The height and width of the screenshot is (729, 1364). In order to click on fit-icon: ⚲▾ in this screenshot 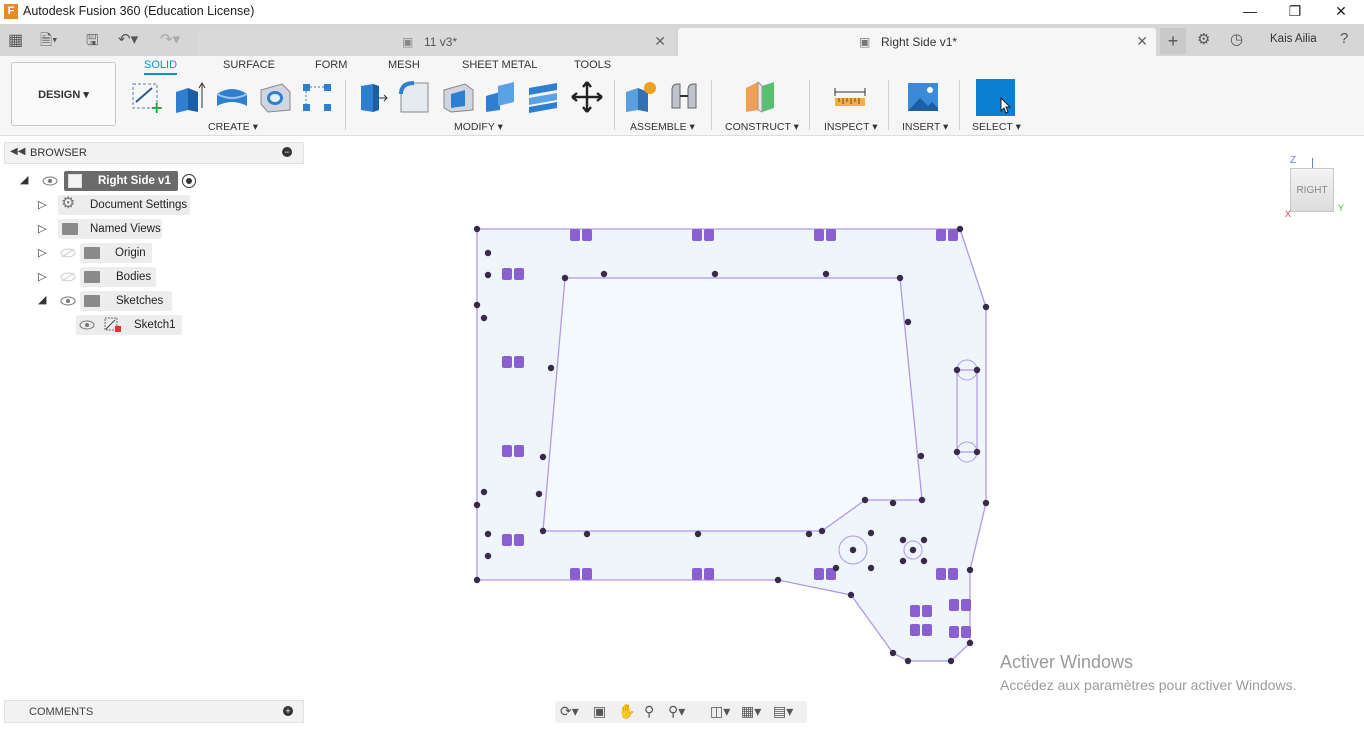, I will do `click(676, 711)`.